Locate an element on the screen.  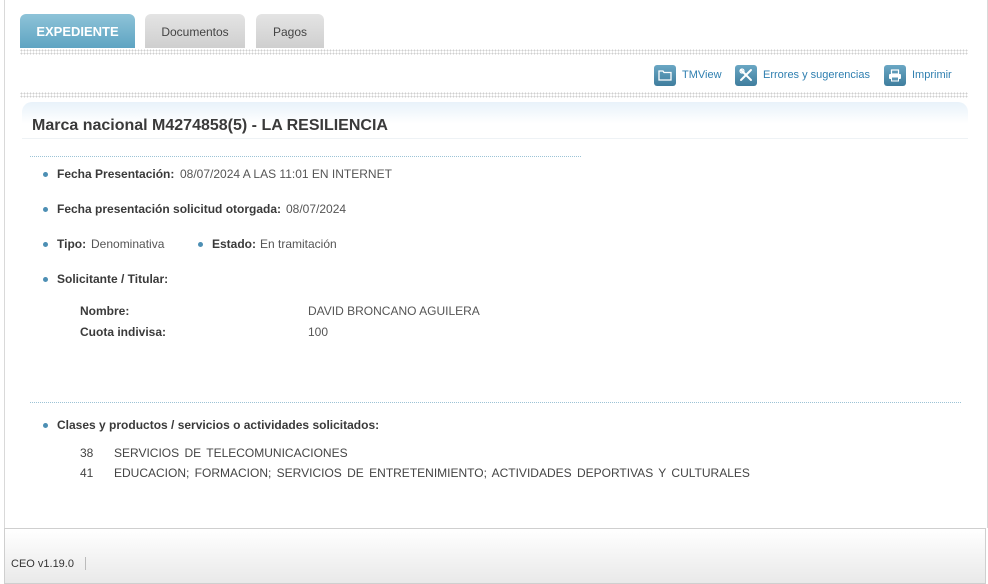
clase-number: 38 is located at coordinates (87, 453).